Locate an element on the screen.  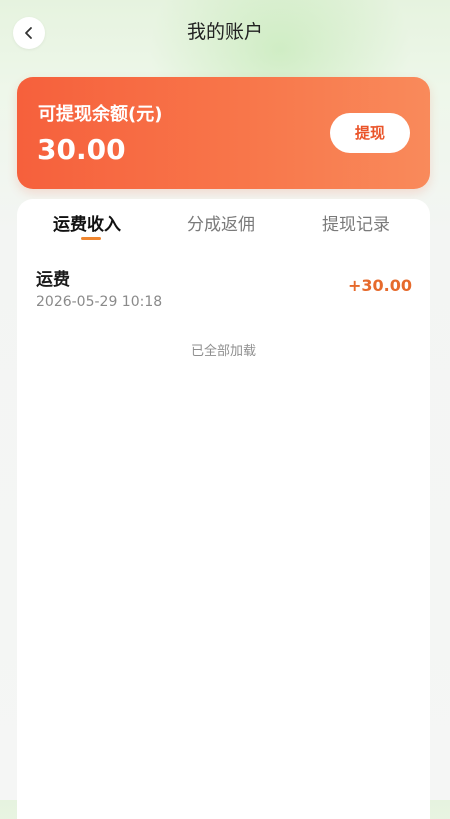
page-header: 我的账户 is located at coordinates (225, 33).